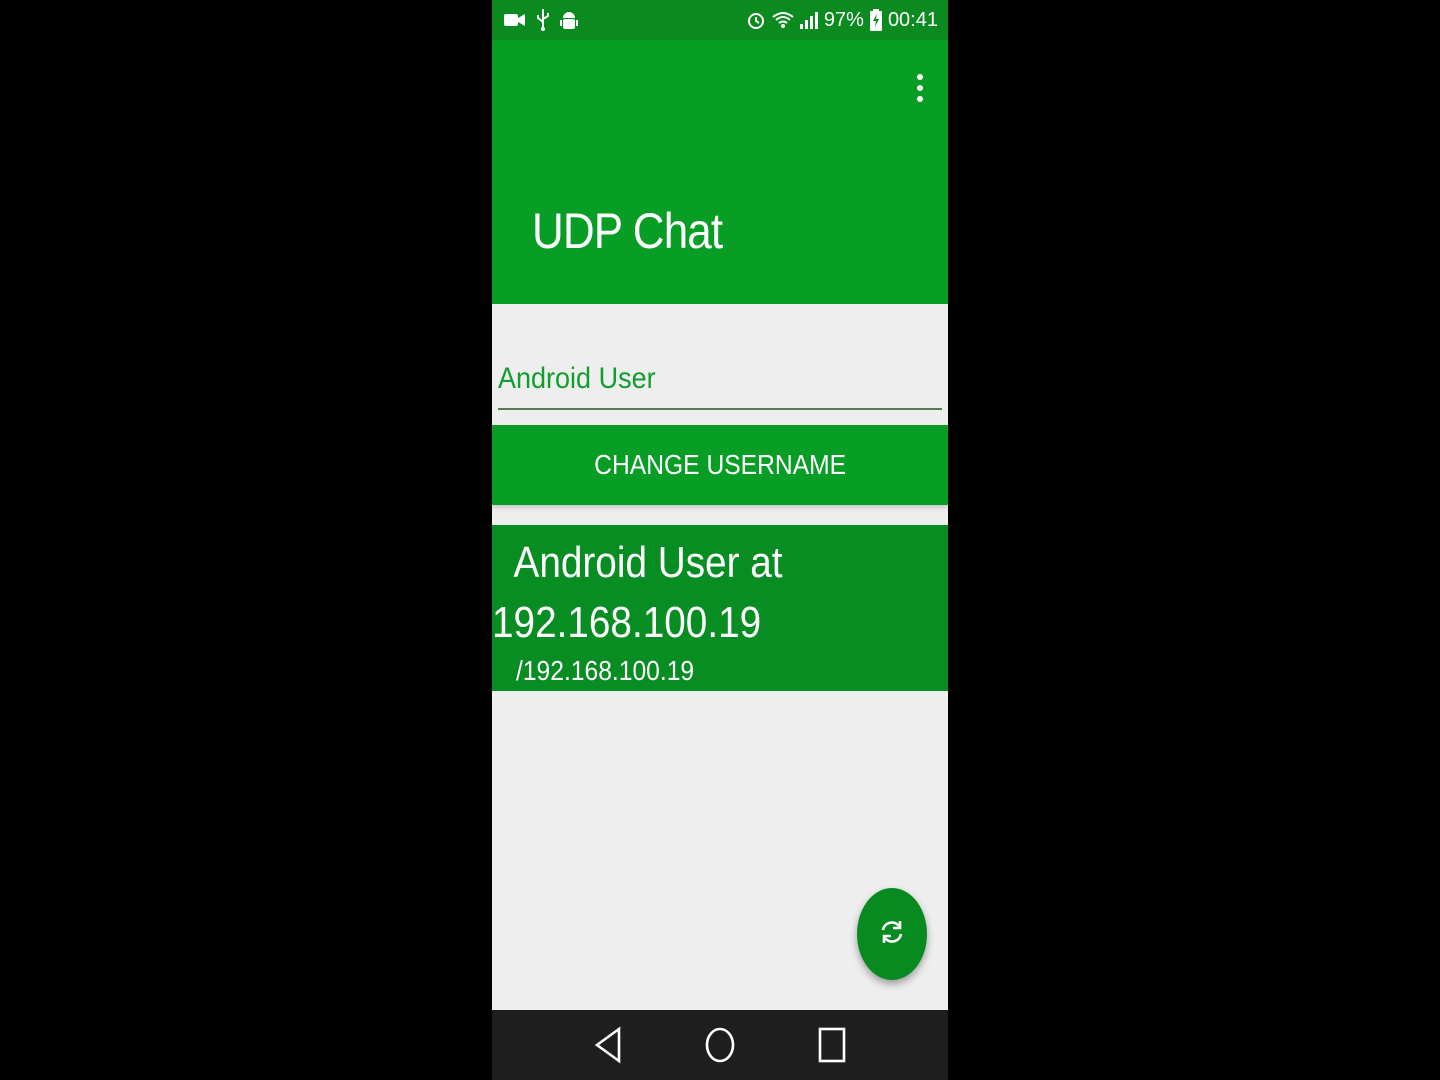  I want to click on peer-name: Android User at 192.168.100.19, so click(637, 592).